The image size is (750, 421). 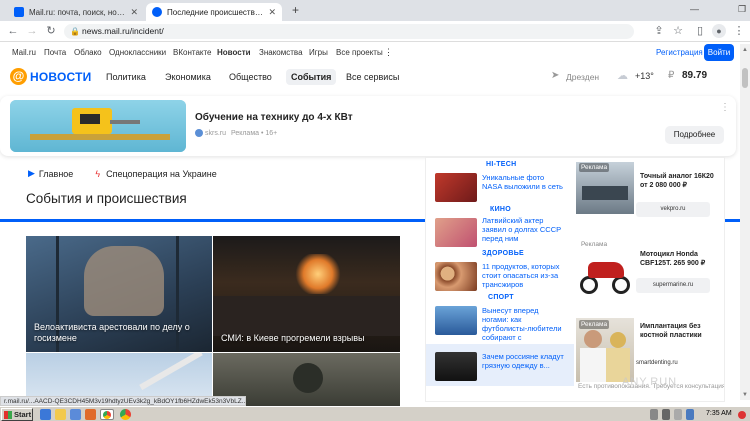 I want to click on menu-kebab-icon: ⋮, so click(x=739, y=31).